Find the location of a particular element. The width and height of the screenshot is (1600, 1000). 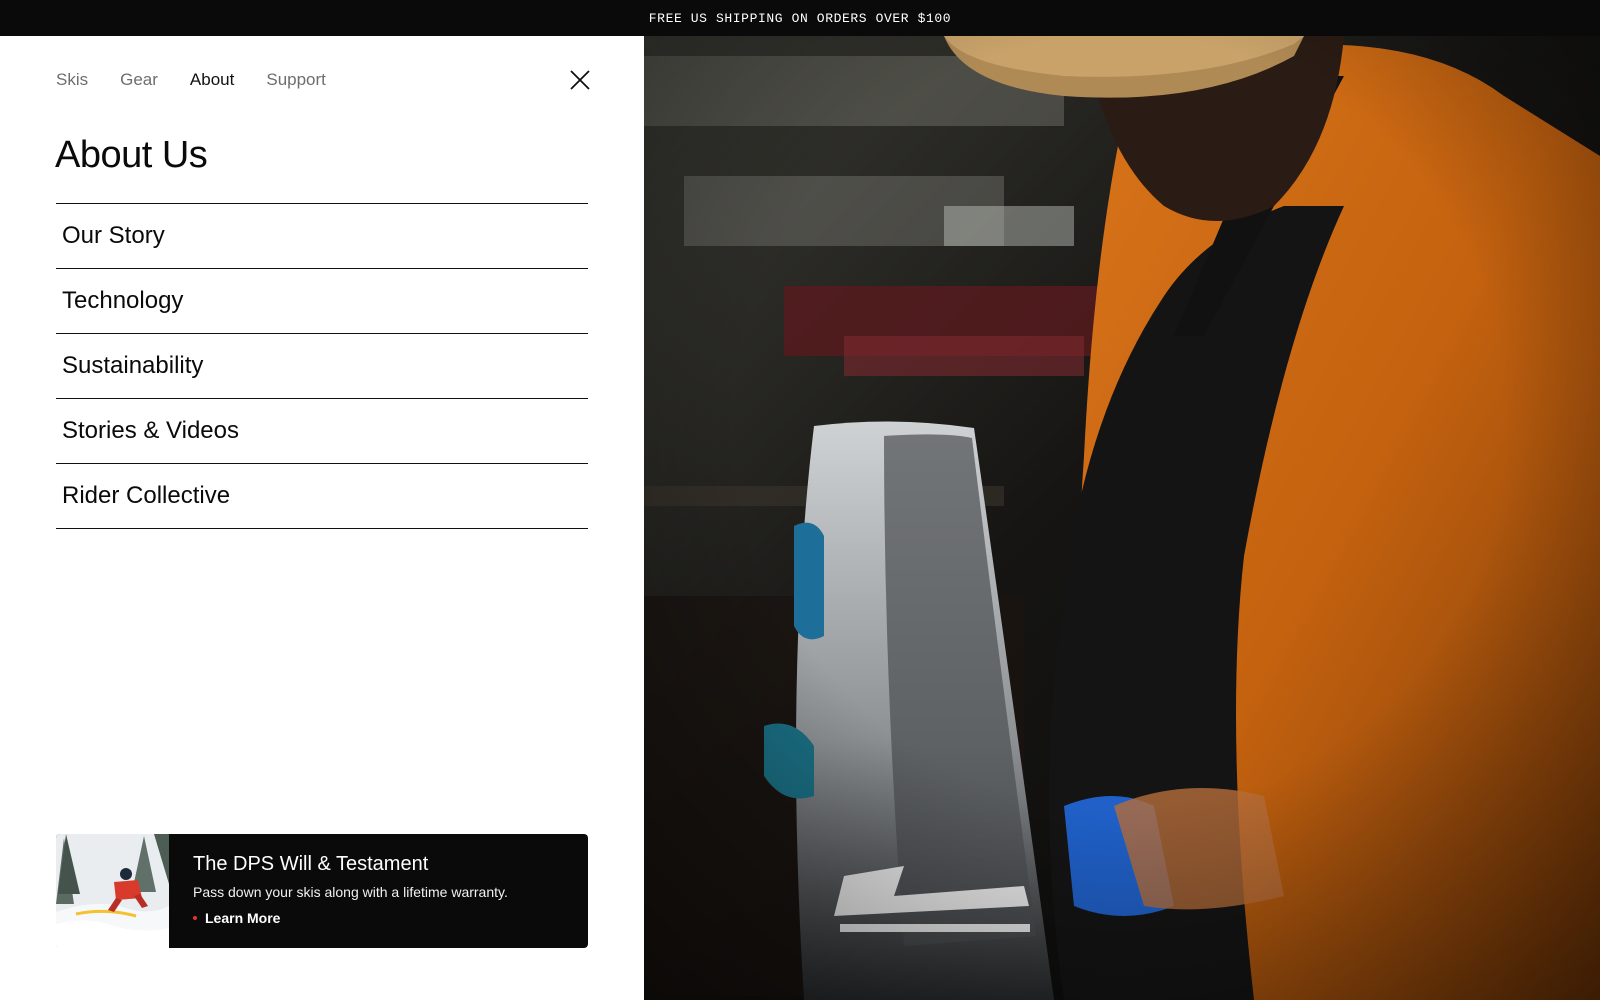

learn-more-link: Learn More is located at coordinates (350, 918).